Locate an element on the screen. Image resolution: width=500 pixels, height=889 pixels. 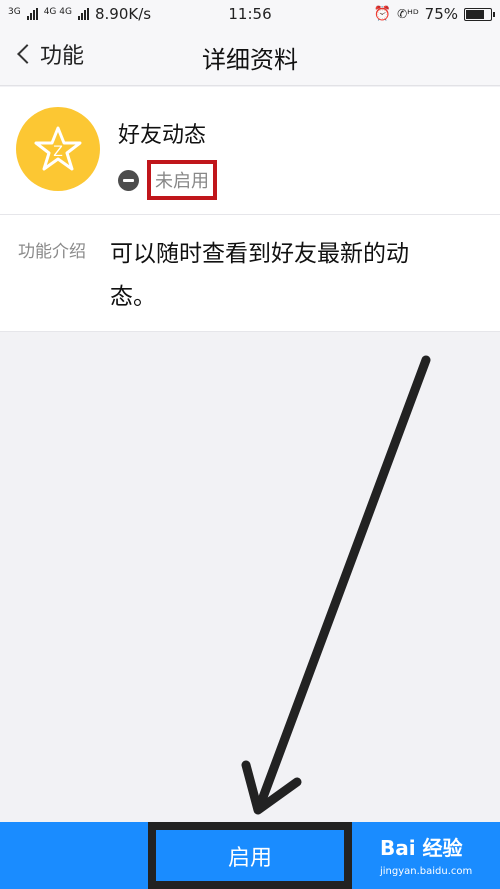
battery-percent: 75% is located at coordinates (441, 14).